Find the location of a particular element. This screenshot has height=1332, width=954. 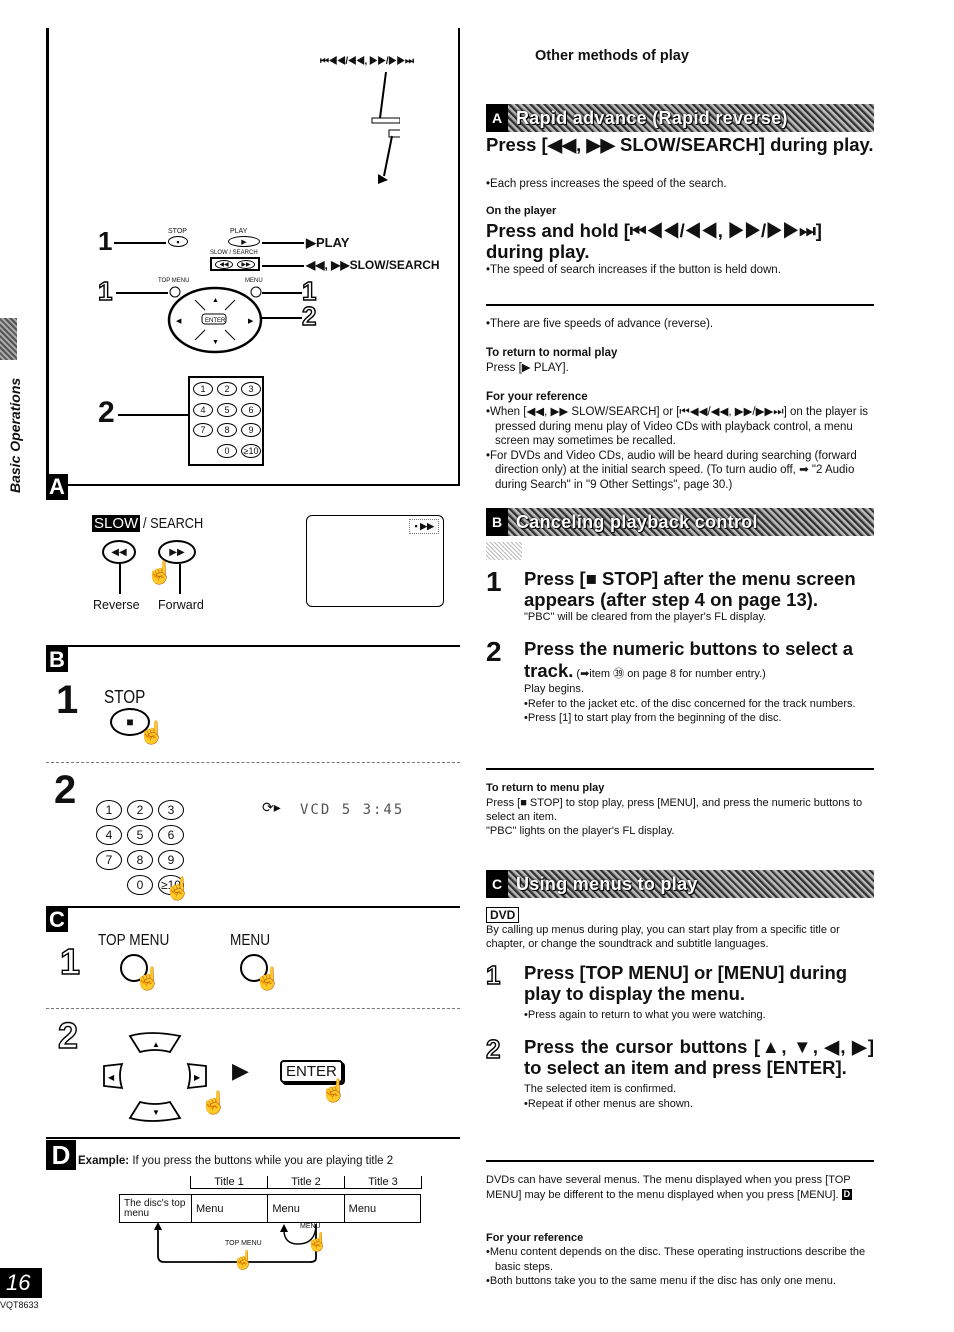

section-d-badge: D is located at coordinates (61, 1155).